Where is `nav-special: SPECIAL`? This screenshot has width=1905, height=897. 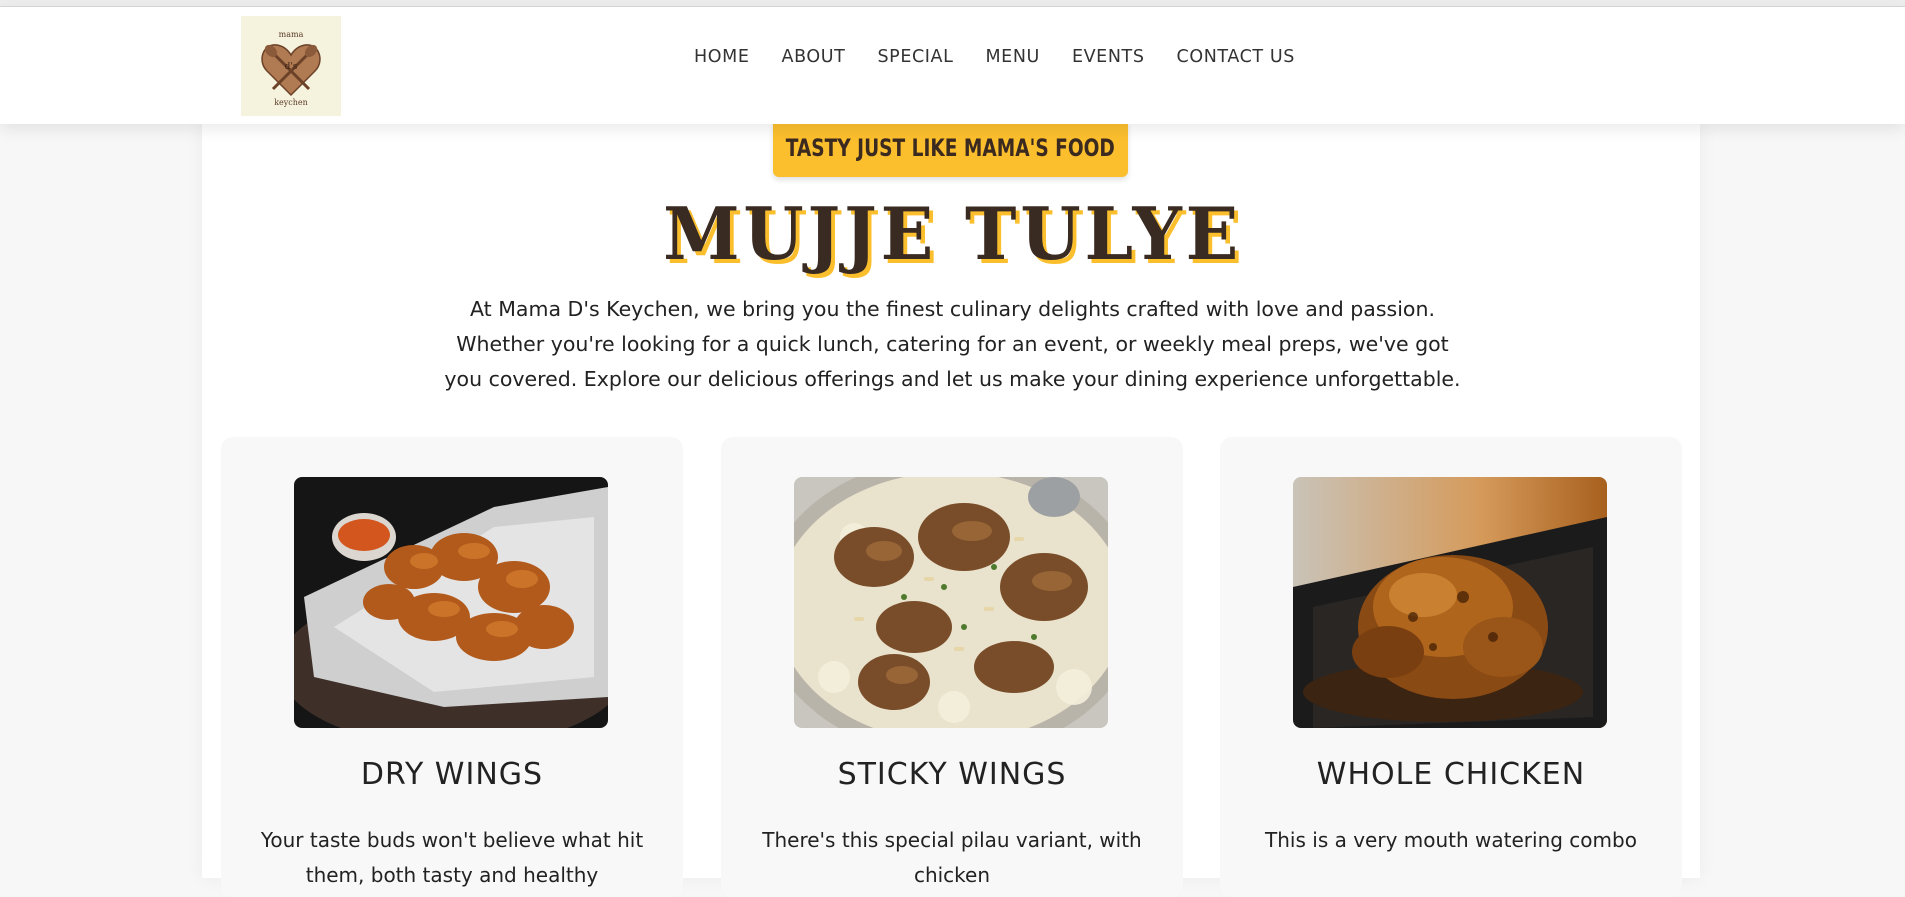 nav-special: SPECIAL is located at coordinates (915, 57).